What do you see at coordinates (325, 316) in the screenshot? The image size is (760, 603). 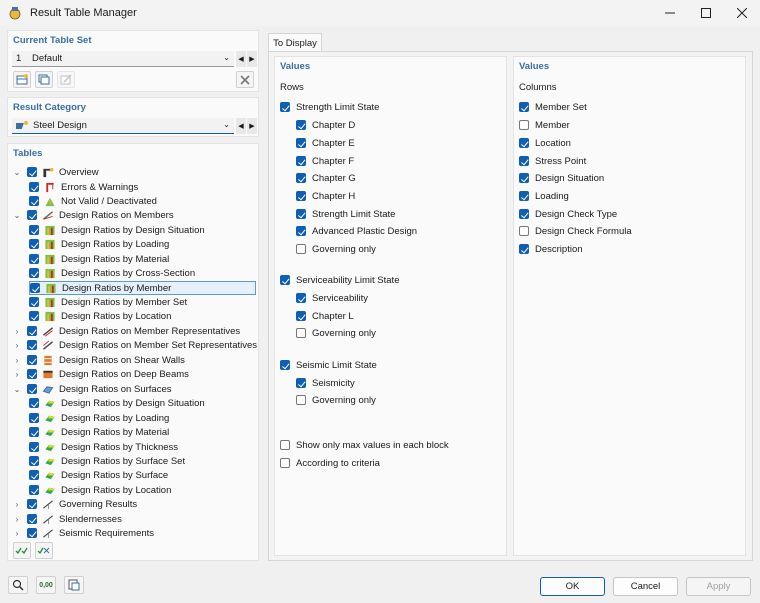 I see `rows-option: Chapter L` at bounding box center [325, 316].